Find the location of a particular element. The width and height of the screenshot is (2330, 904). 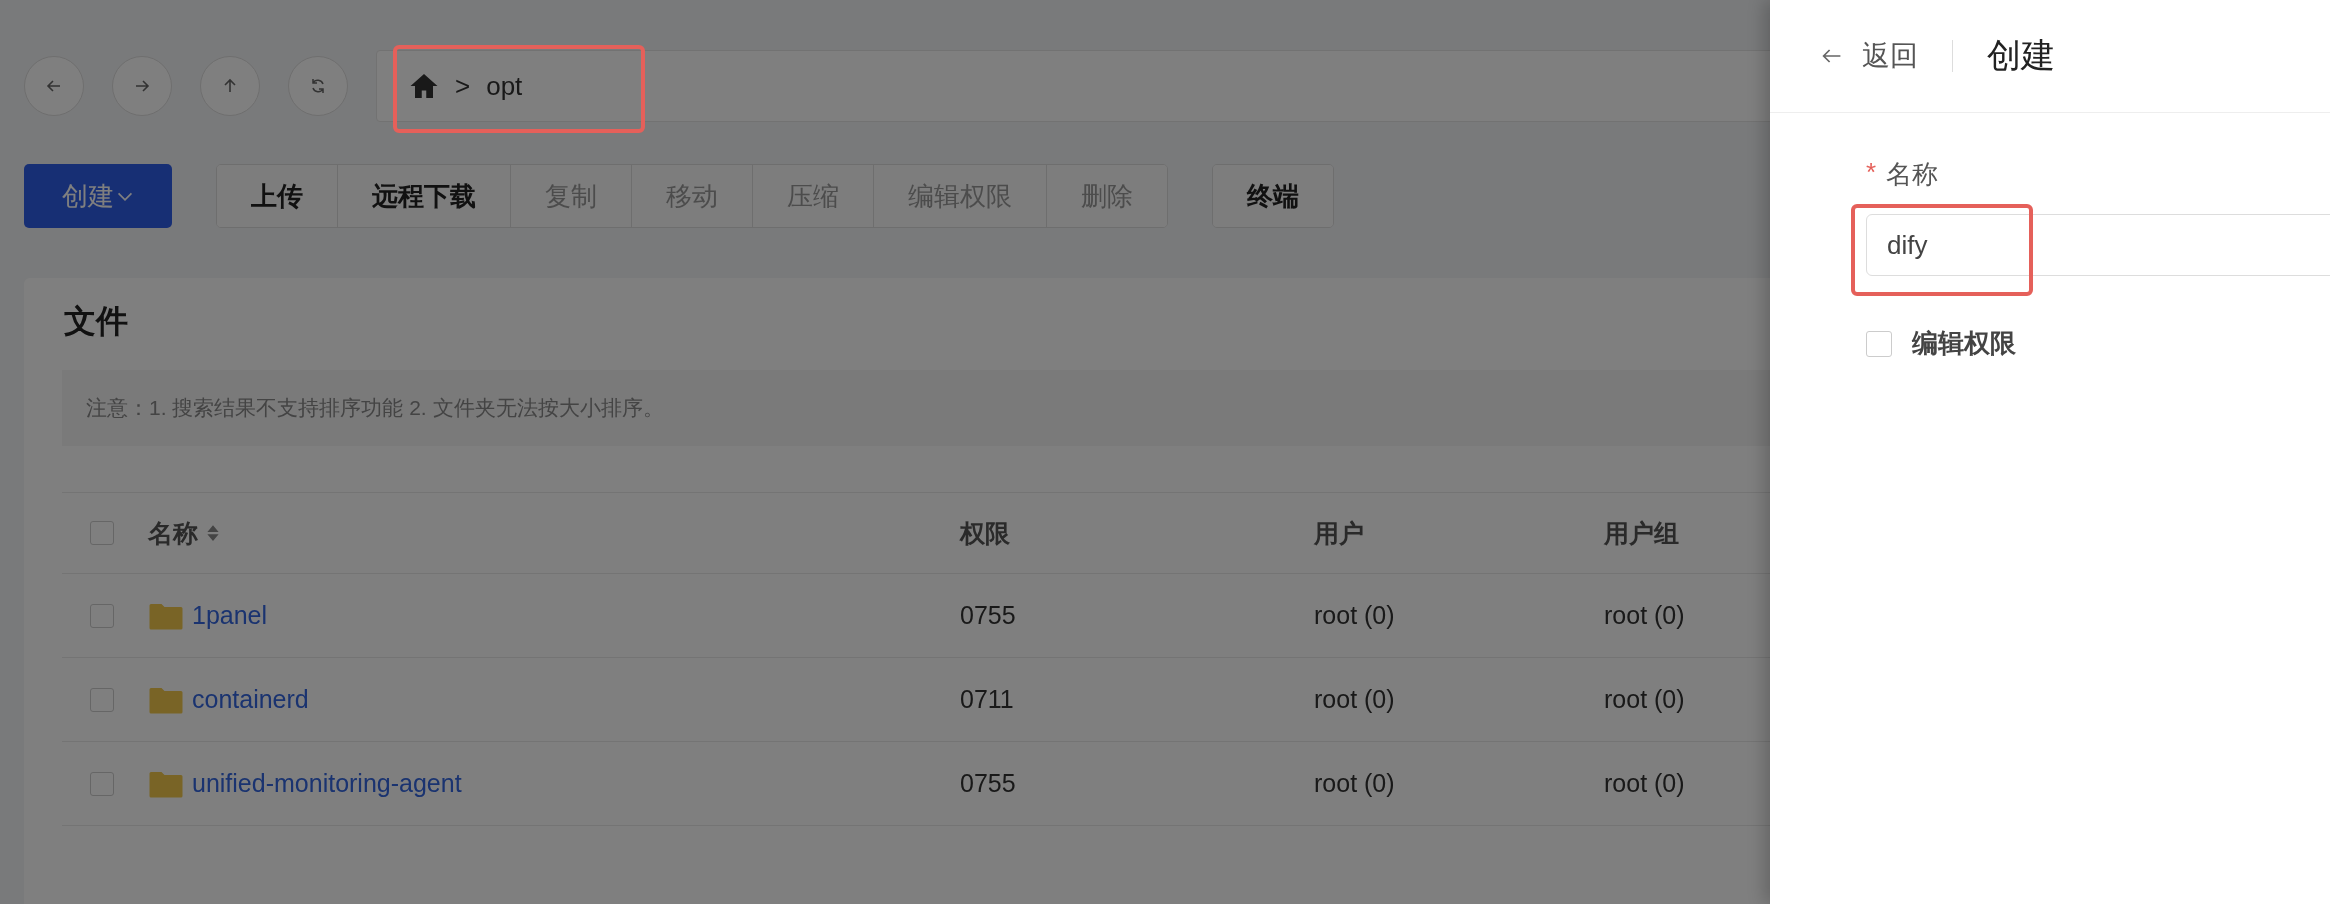

folder-name-link: unified-monitoring-agent is located at coordinates (327, 783).